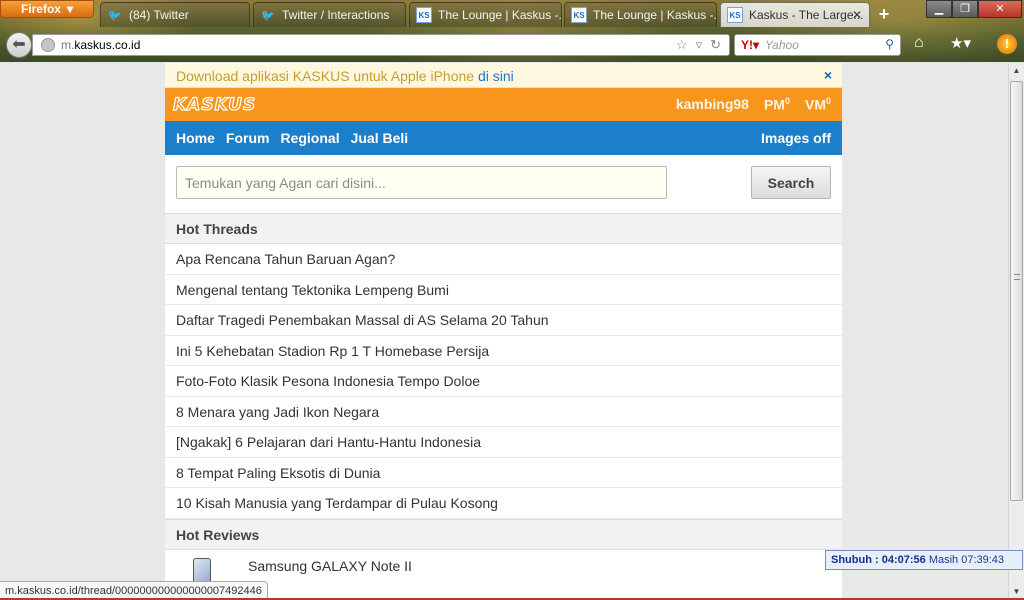 This screenshot has width=1024, height=600. What do you see at coordinates (330, 566) in the screenshot?
I see `review-title: Samsung GALAXY Note II` at bounding box center [330, 566].